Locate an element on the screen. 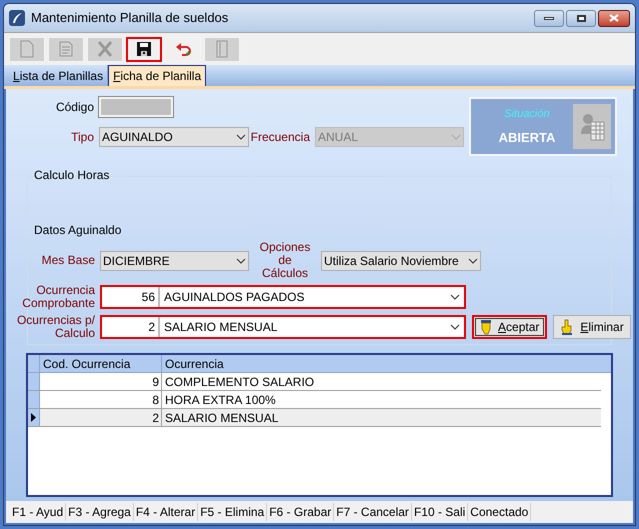  row-header is located at coordinates (34, 417).